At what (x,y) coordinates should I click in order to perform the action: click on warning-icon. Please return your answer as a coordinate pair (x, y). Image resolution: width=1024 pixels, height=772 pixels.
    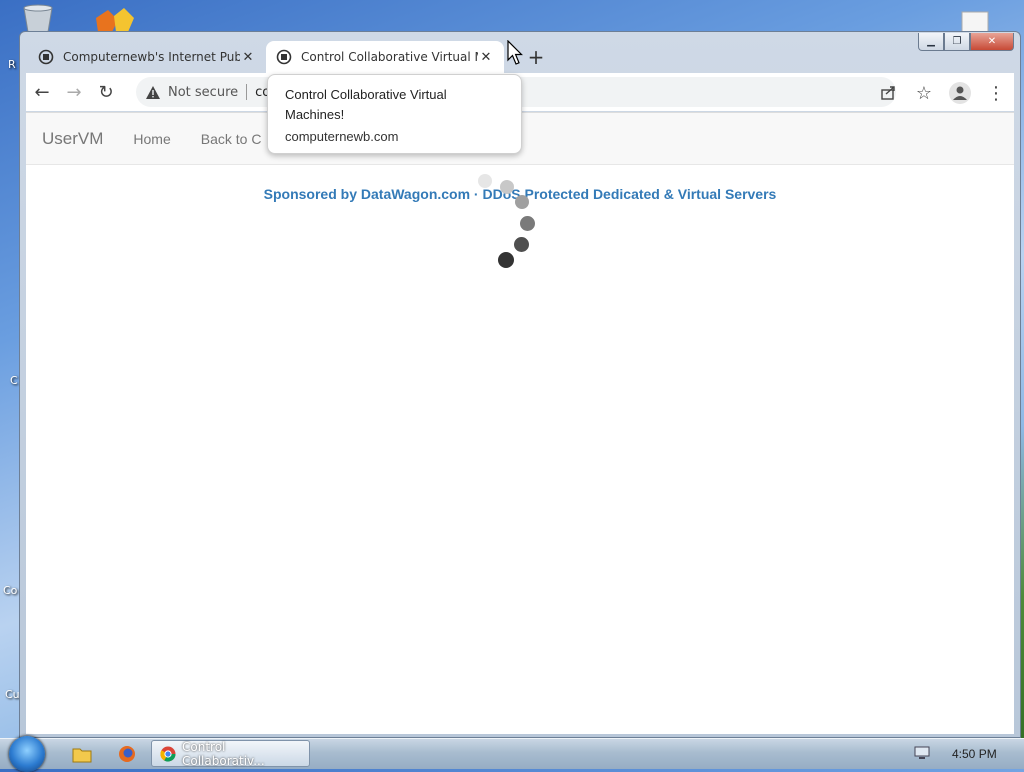
    Looking at the image, I should click on (153, 92).